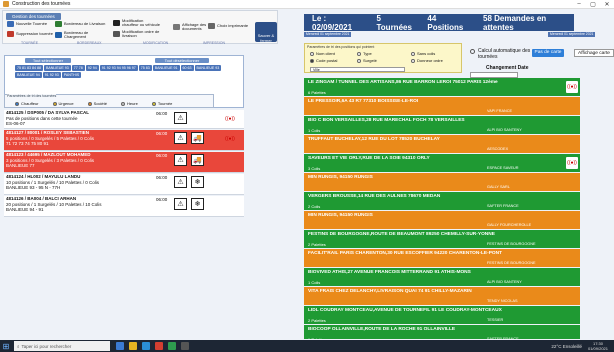 This screenshot has height=352, width=614. I want to click on taskbar-search: ⌕ Taper ici pour rechercher, so click(62, 346).